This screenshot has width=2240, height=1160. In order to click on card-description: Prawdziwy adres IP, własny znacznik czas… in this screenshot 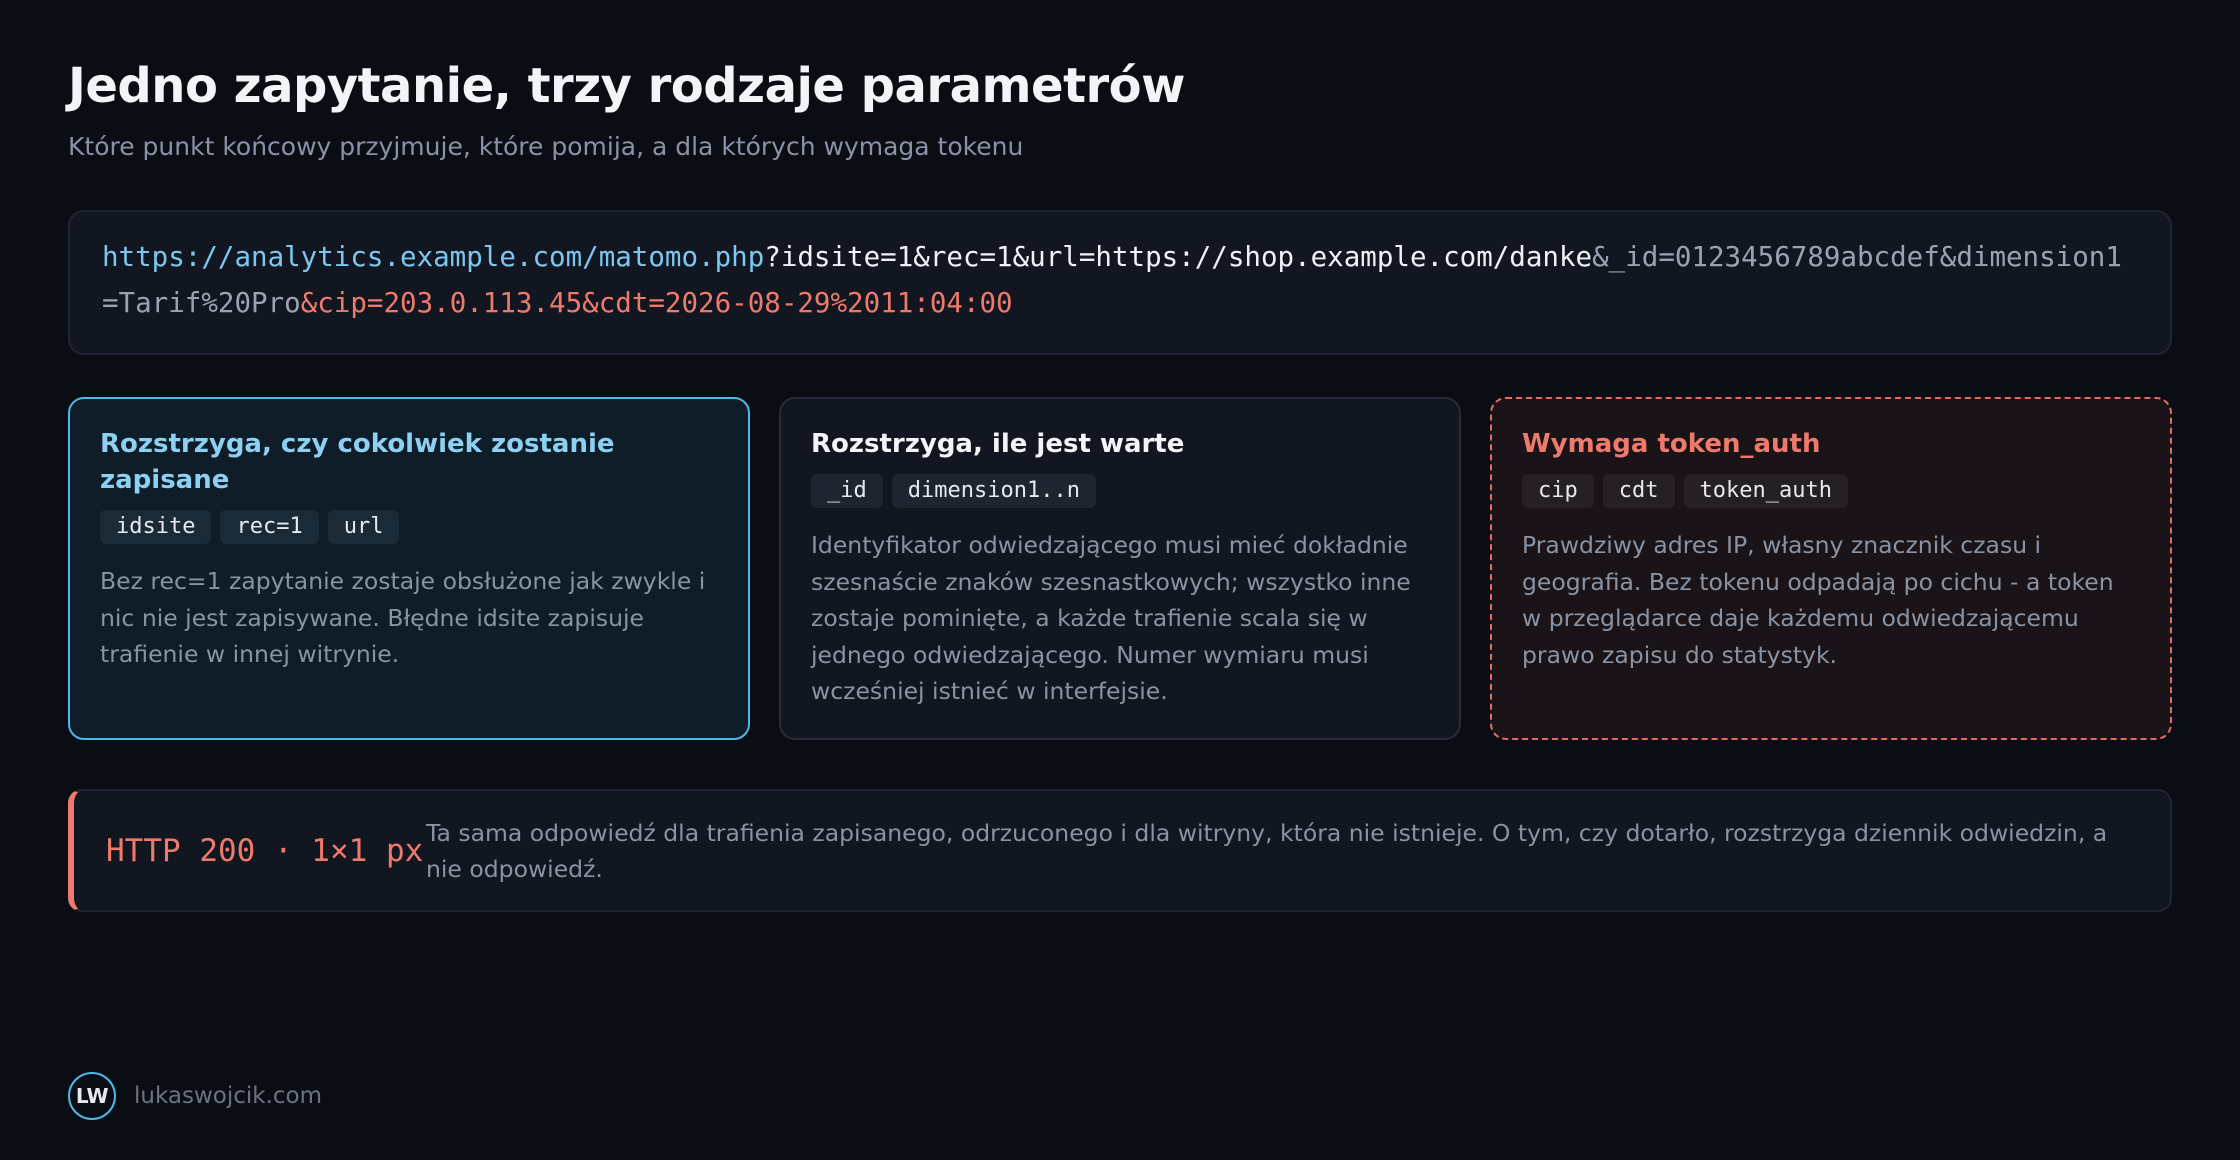, I will do `click(1818, 600)`.